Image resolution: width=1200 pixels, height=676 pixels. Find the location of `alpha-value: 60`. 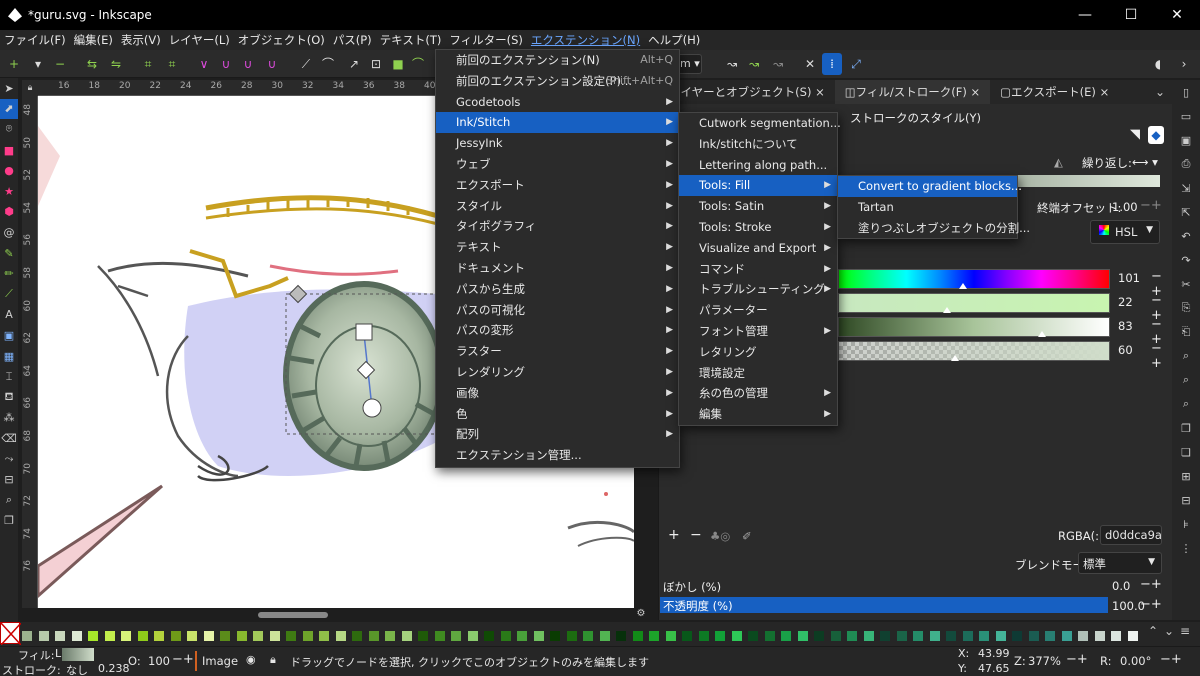

alpha-value: 60 is located at coordinates (1125, 350).